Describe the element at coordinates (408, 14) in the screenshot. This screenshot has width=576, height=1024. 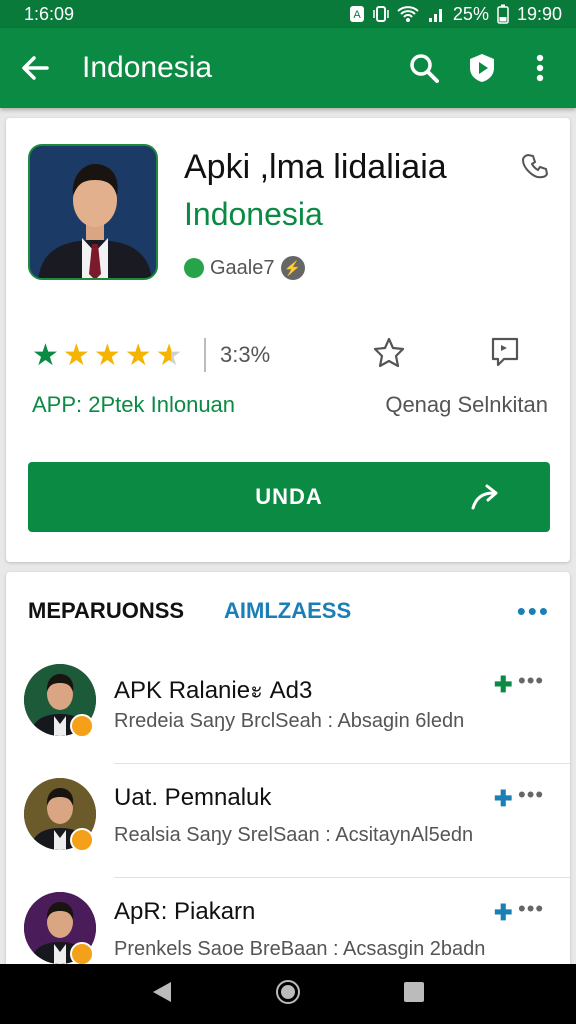
I see `wifi-icon` at that location.